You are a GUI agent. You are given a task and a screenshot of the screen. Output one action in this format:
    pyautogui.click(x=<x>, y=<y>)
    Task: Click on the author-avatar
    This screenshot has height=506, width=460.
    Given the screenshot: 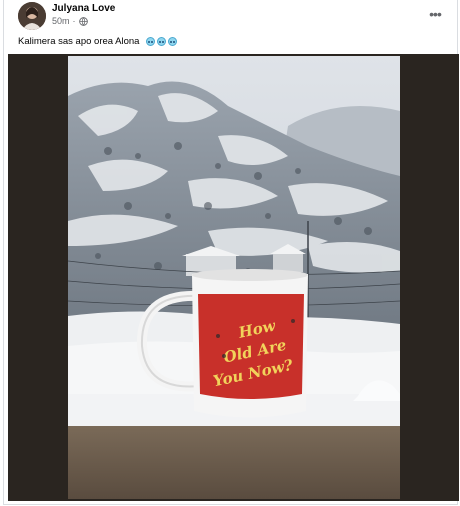 What is the action you would take?
    pyautogui.click(x=32, y=16)
    